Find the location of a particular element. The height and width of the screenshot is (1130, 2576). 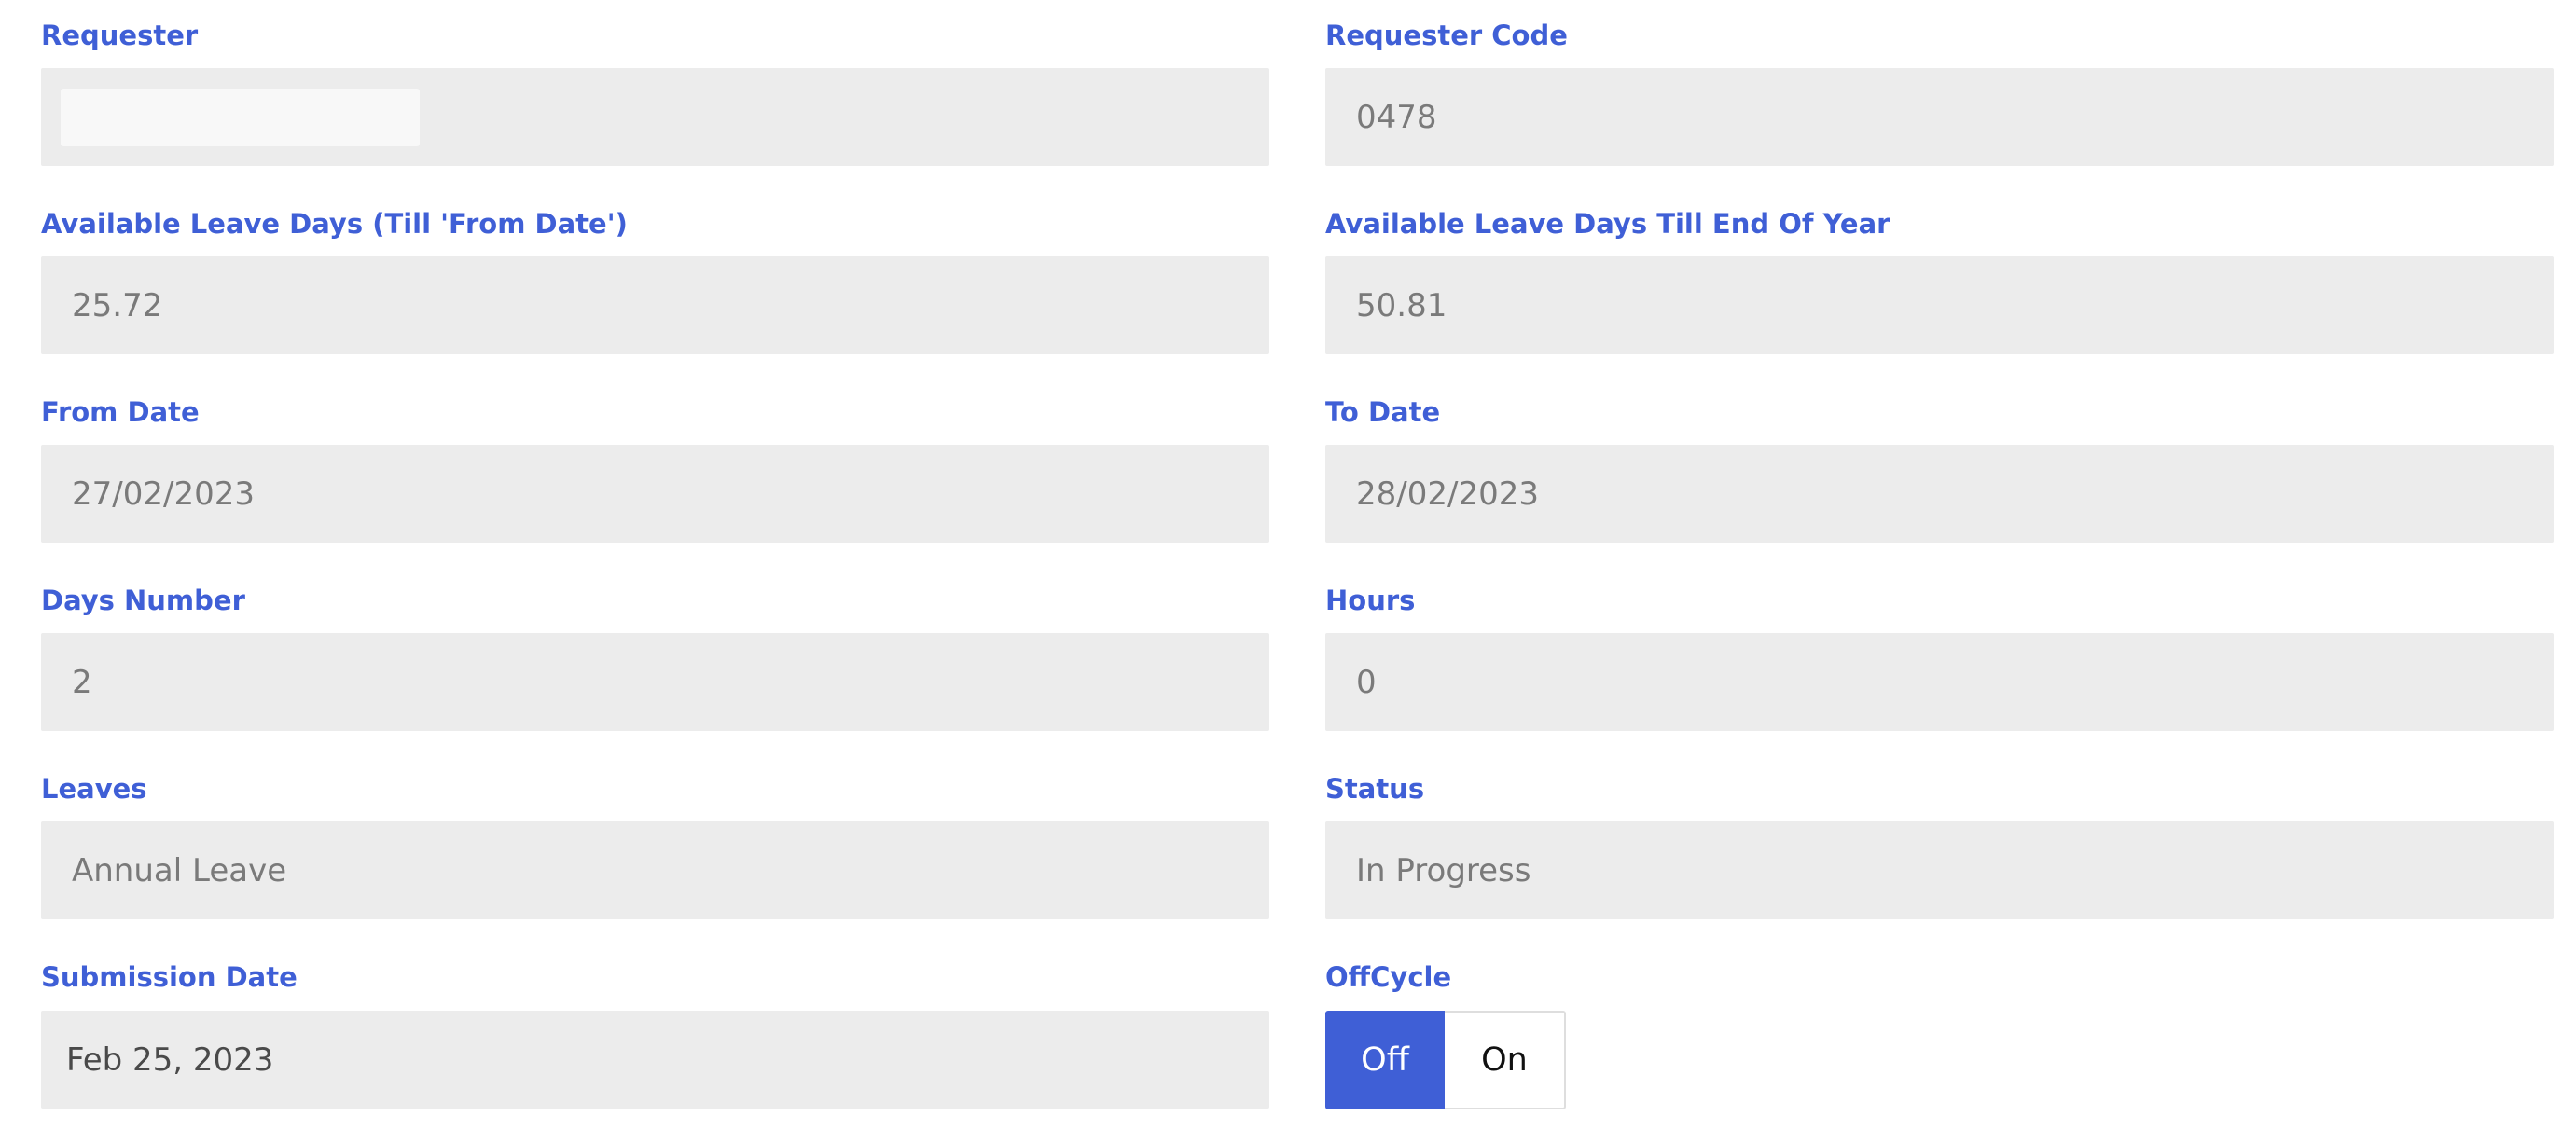

available-leave-eoy-value: 50.81 is located at coordinates (1401, 305).